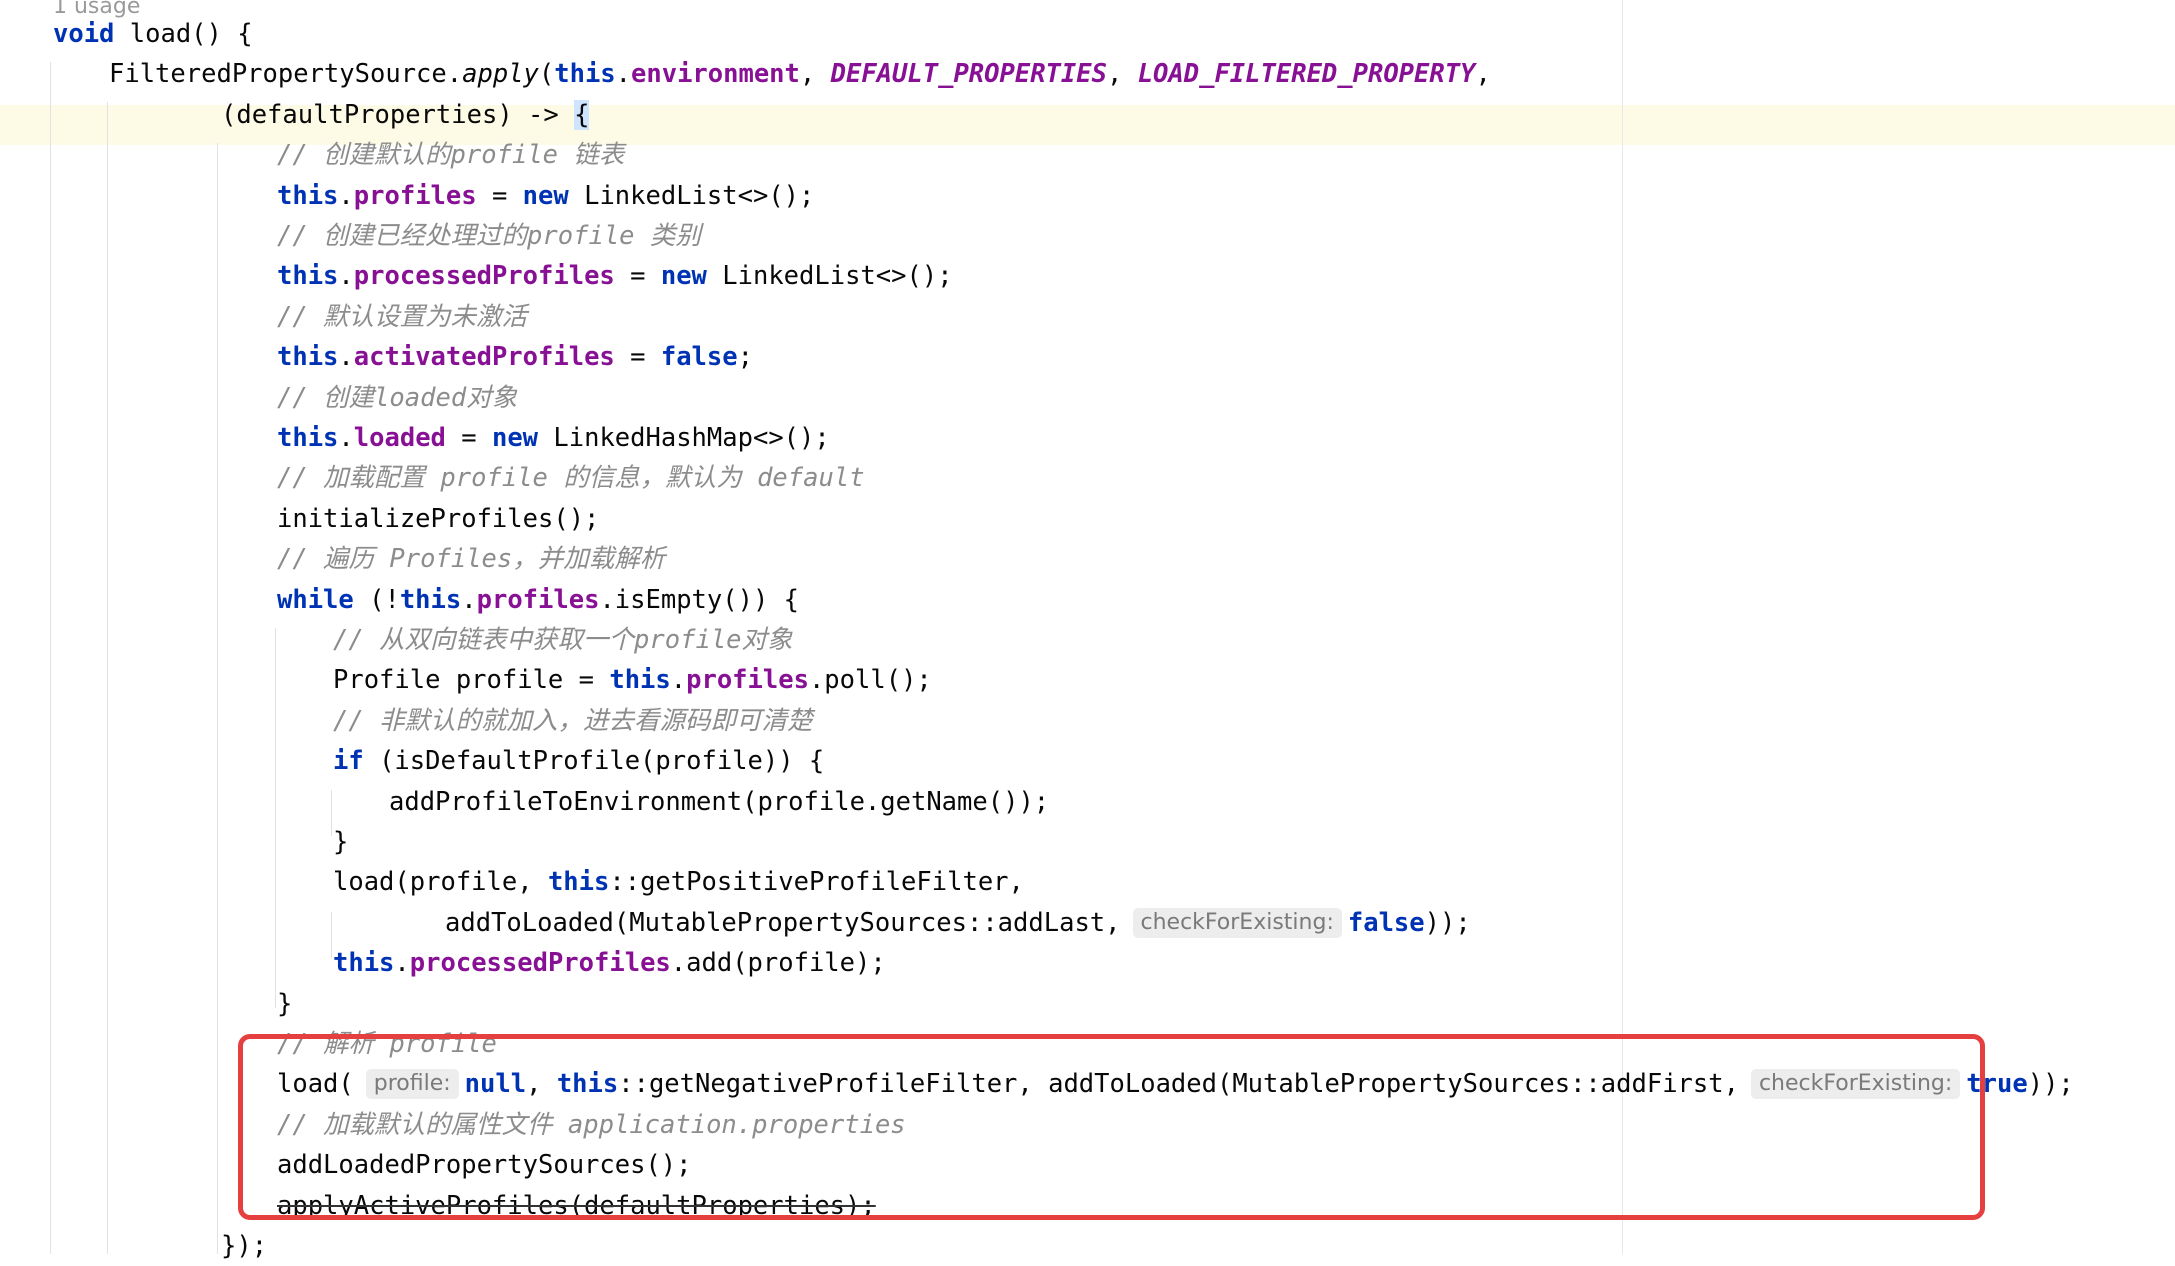 This screenshot has width=2175, height=1266. What do you see at coordinates (153, 34) in the screenshot?
I see `code-line: void load() {` at bounding box center [153, 34].